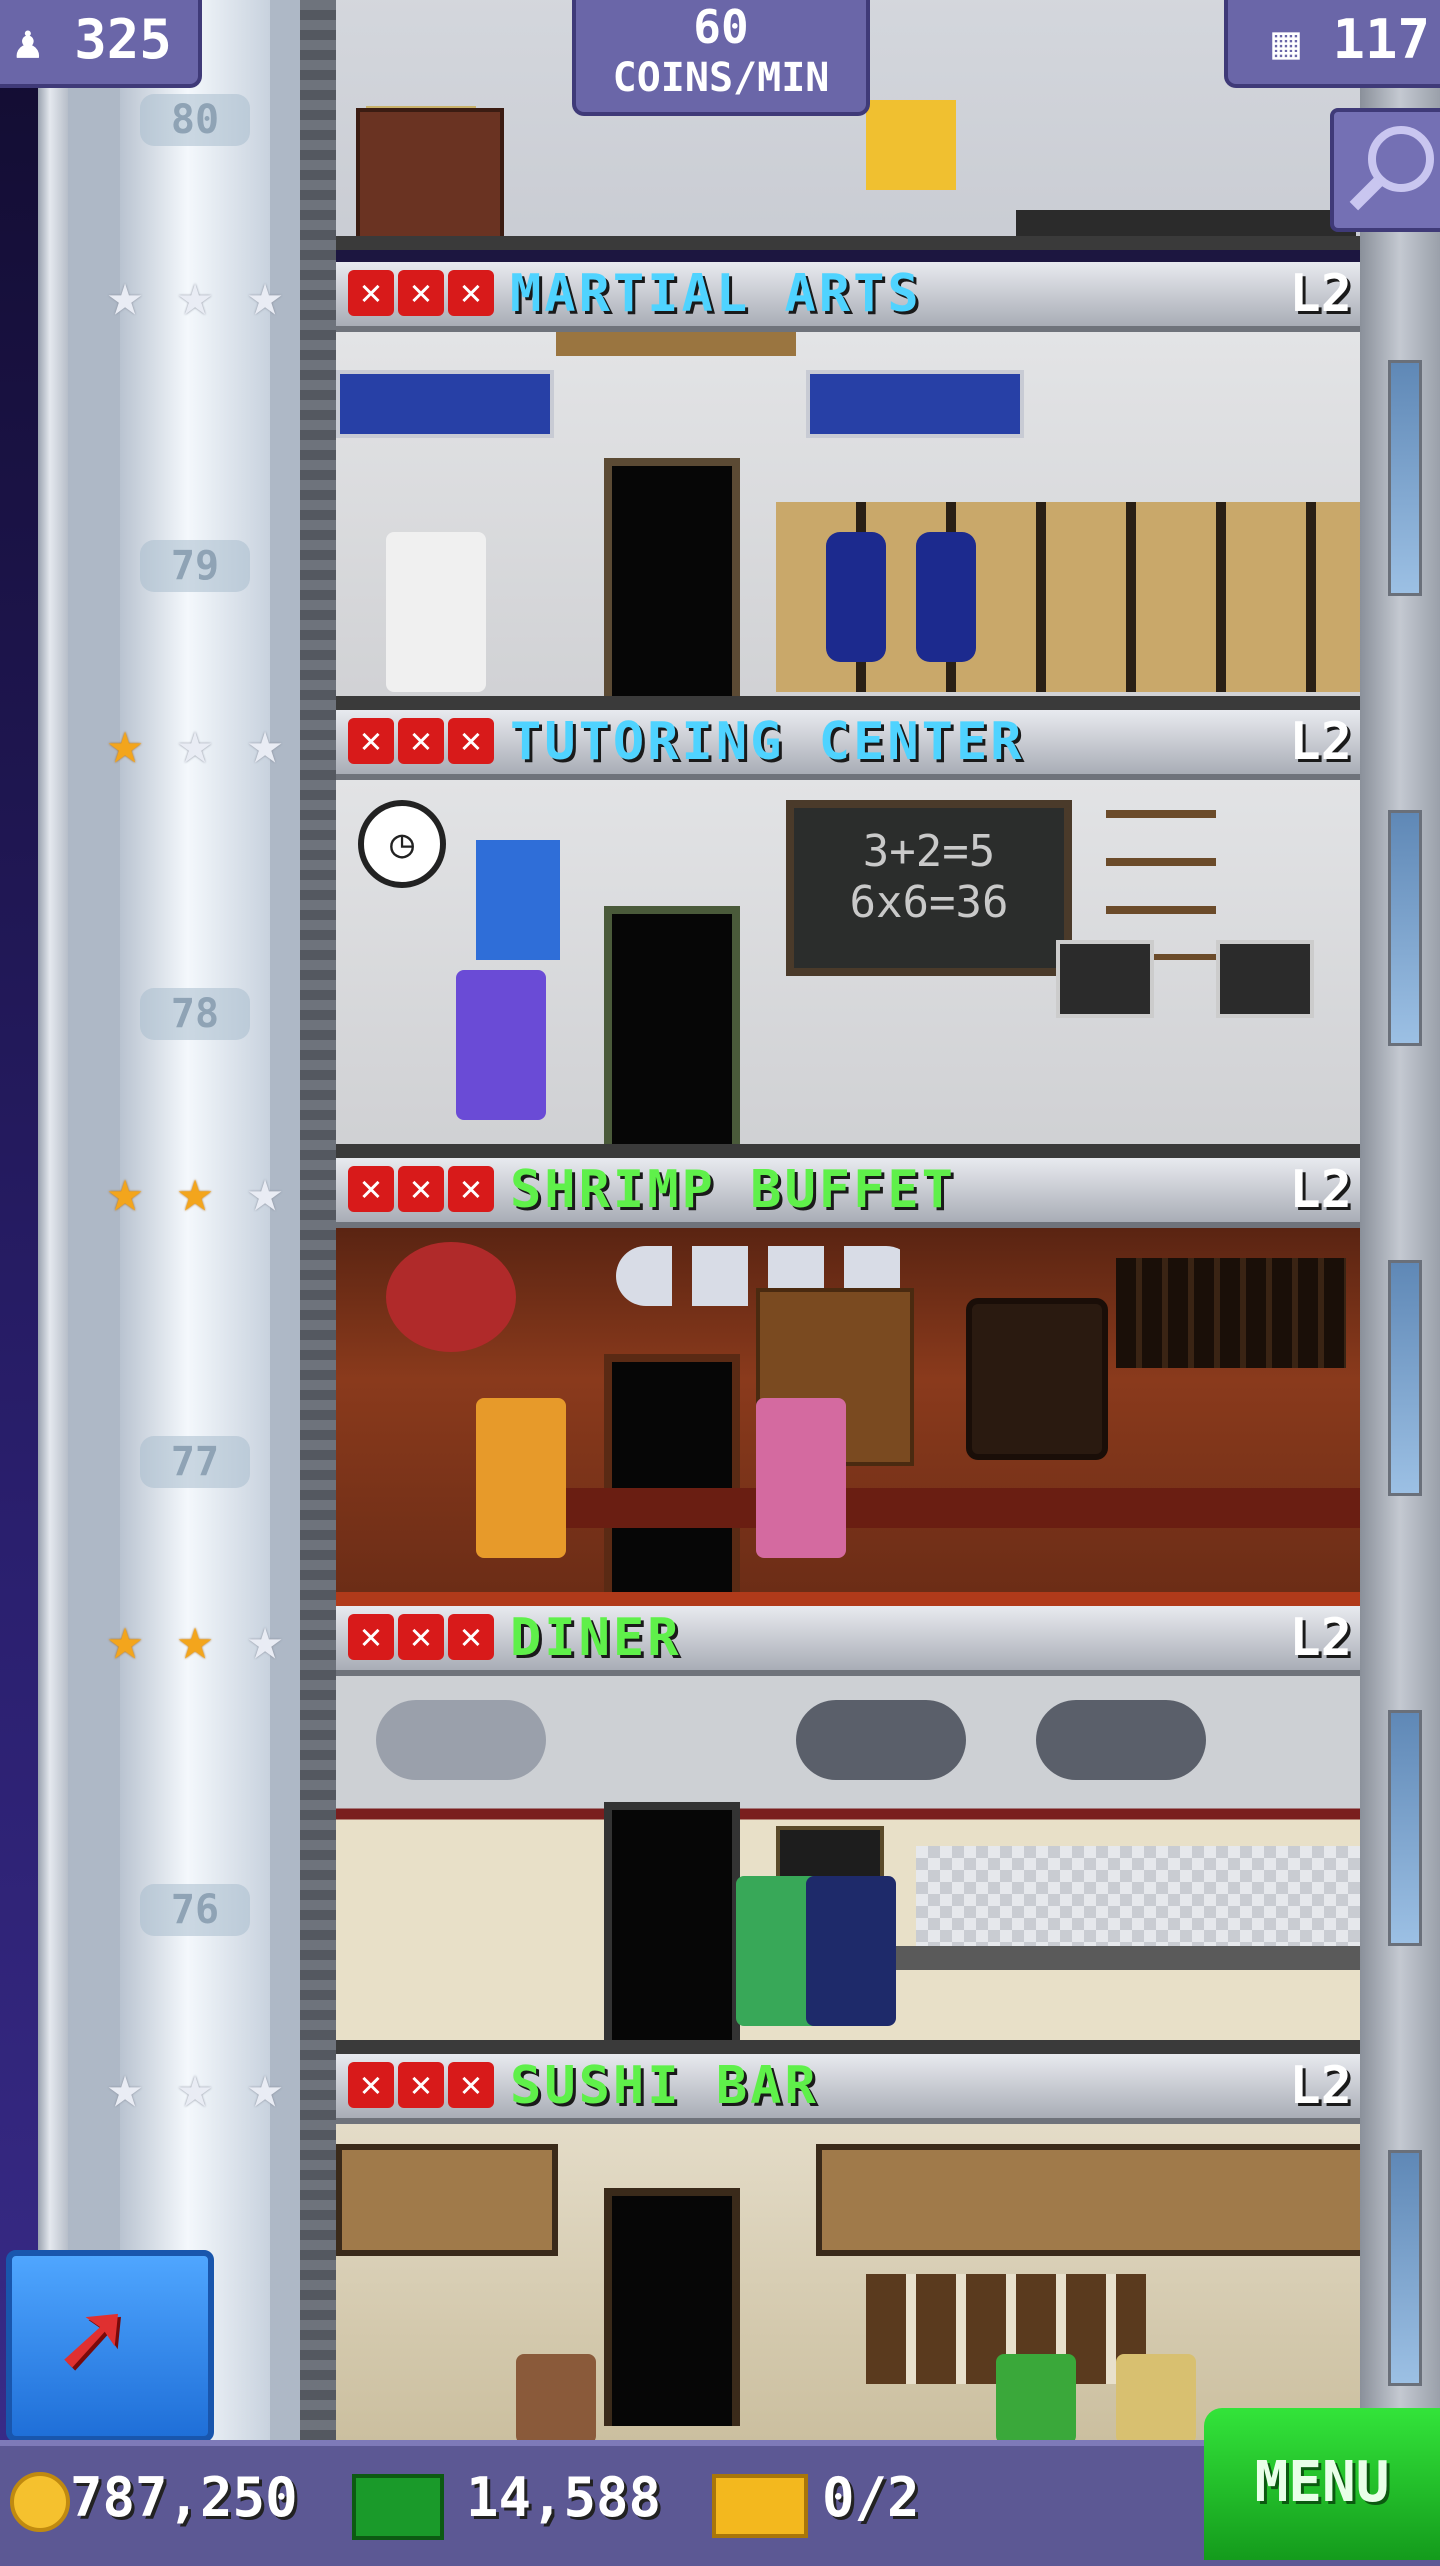 The width and height of the screenshot is (1440, 2566). Describe the element at coordinates (721, 27) in the screenshot. I see `coins-rate-value: 60` at that location.